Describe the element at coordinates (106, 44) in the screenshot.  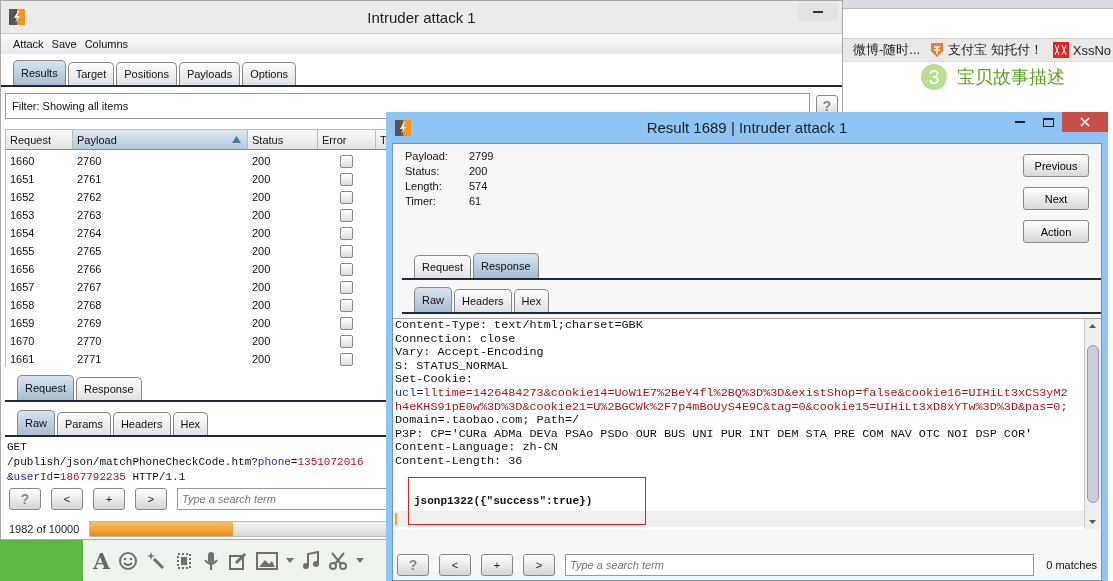
I see `menu-item: Columns` at that location.